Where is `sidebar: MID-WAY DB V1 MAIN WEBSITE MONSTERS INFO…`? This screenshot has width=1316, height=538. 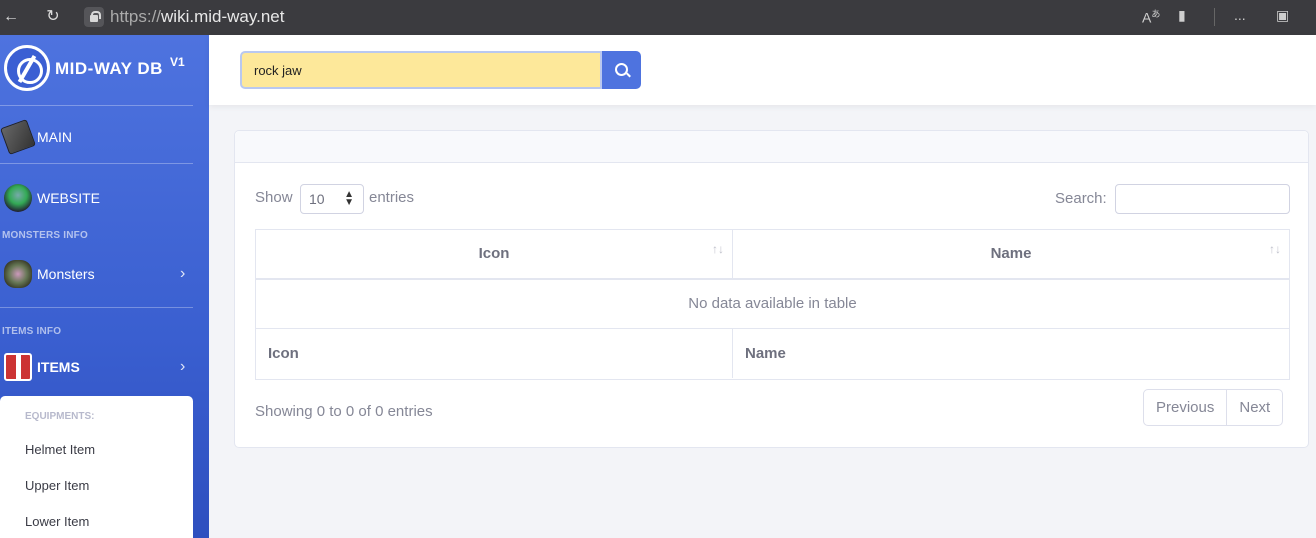
sidebar: MID-WAY DB V1 MAIN WEBSITE MONSTERS INFO… is located at coordinates (104, 286).